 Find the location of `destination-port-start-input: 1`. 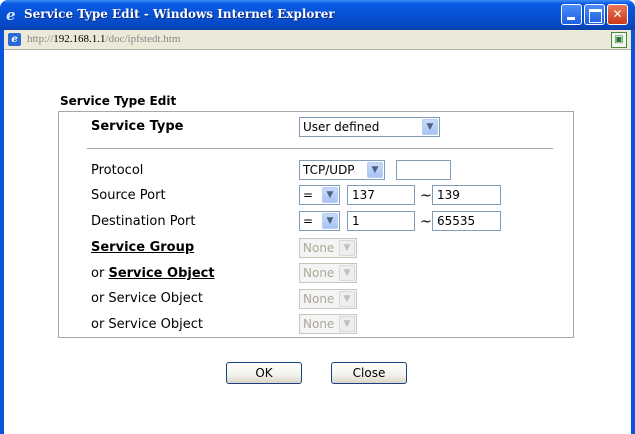

destination-port-start-input: 1 is located at coordinates (381, 221).